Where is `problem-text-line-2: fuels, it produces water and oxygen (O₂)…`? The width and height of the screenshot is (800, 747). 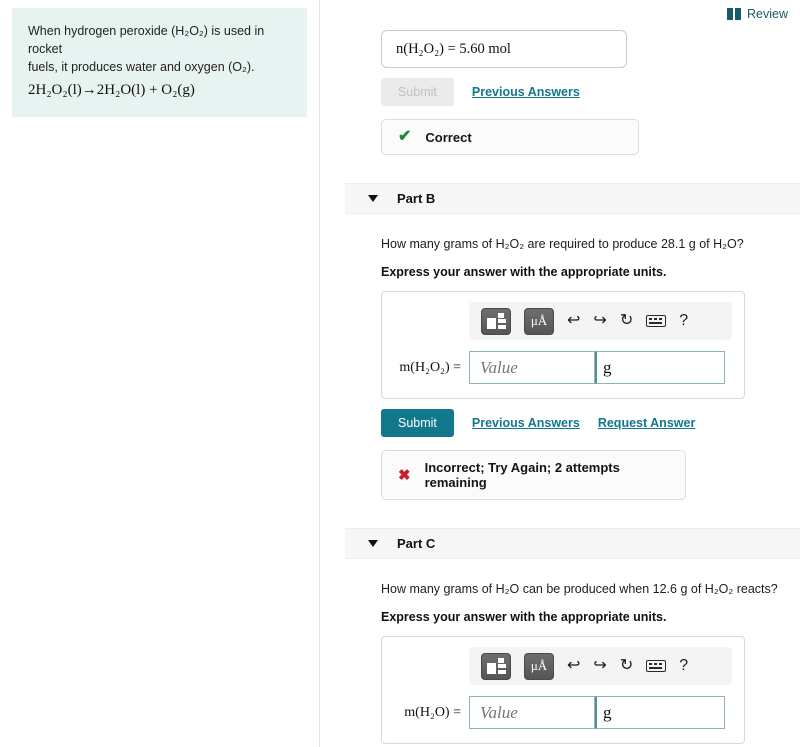 problem-text-line-2: fuels, it produces water and oxygen (O₂)… is located at coordinates (141, 67).